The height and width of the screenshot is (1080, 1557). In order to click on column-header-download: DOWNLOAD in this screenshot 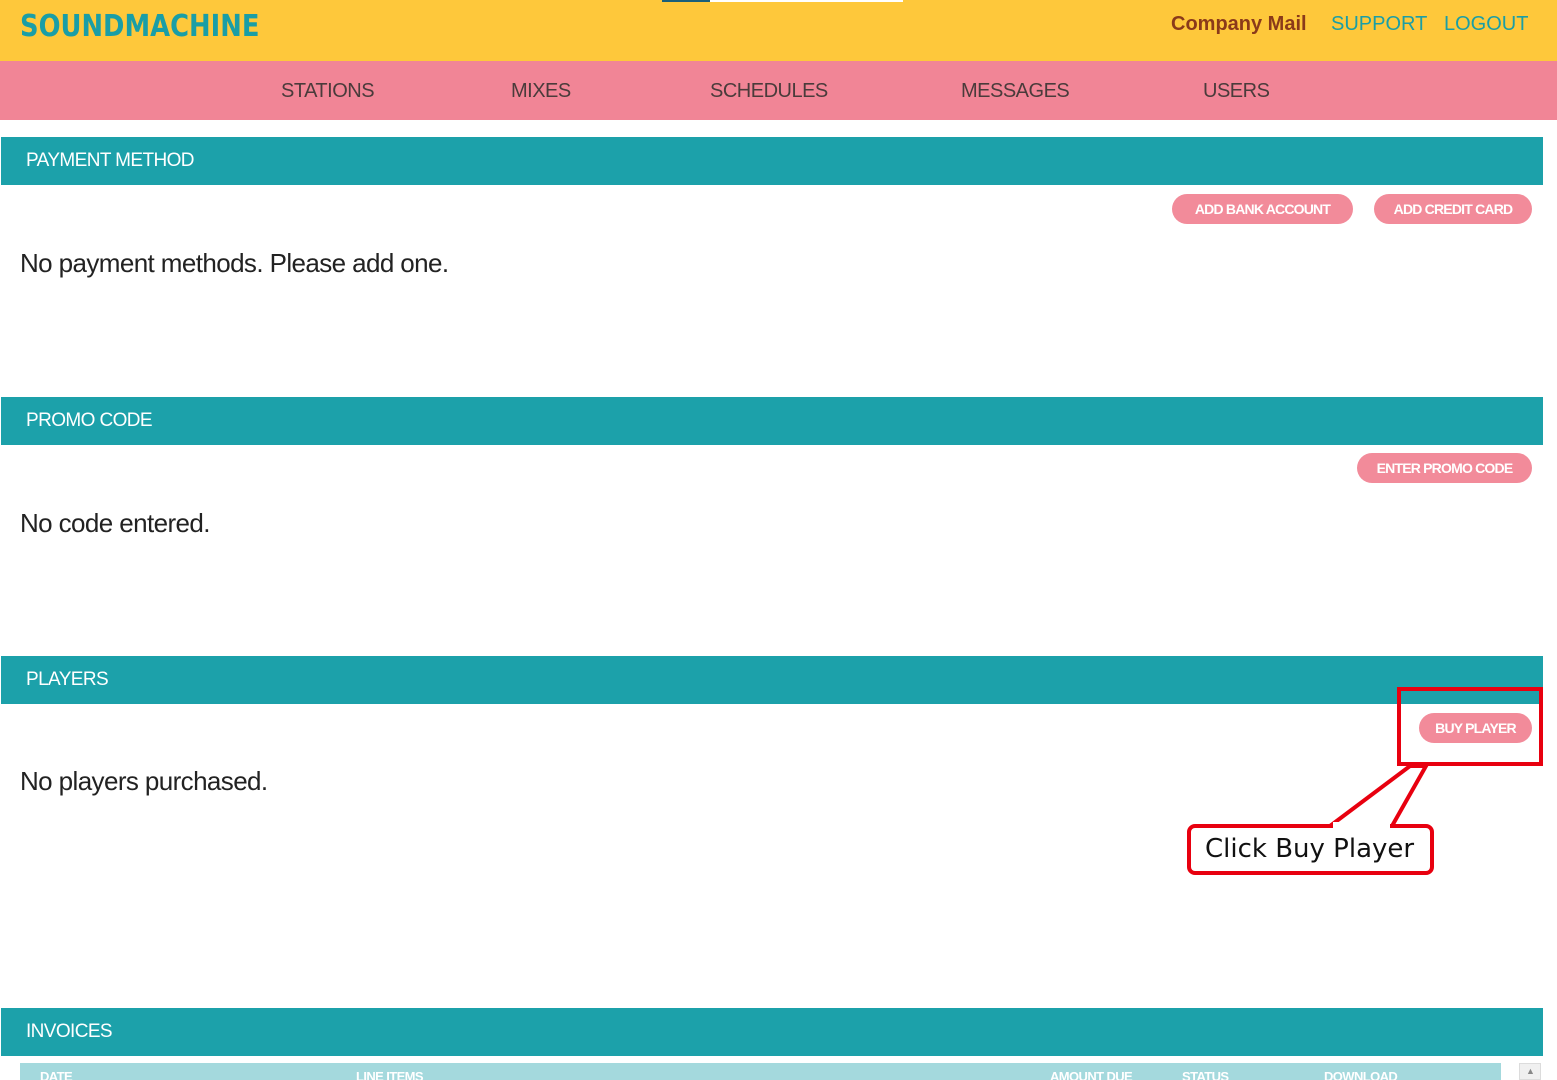, I will do `click(1361, 1074)`.